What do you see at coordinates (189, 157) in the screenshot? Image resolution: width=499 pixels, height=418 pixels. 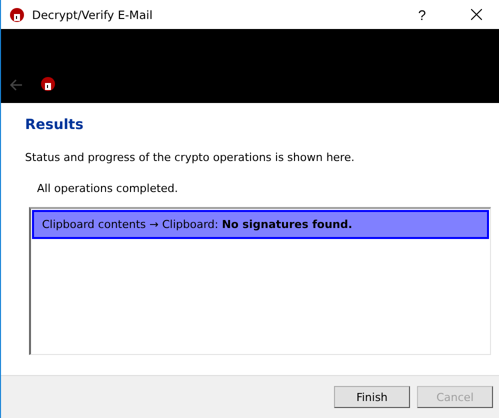 I see `page-description: Status and progress of the crypto operations is shown here.` at bounding box center [189, 157].